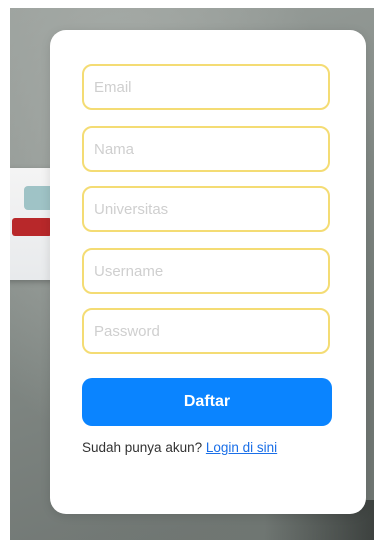  Describe the element at coordinates (207, 402) in the screenshot. I see `register-button: Daftar` at that location.